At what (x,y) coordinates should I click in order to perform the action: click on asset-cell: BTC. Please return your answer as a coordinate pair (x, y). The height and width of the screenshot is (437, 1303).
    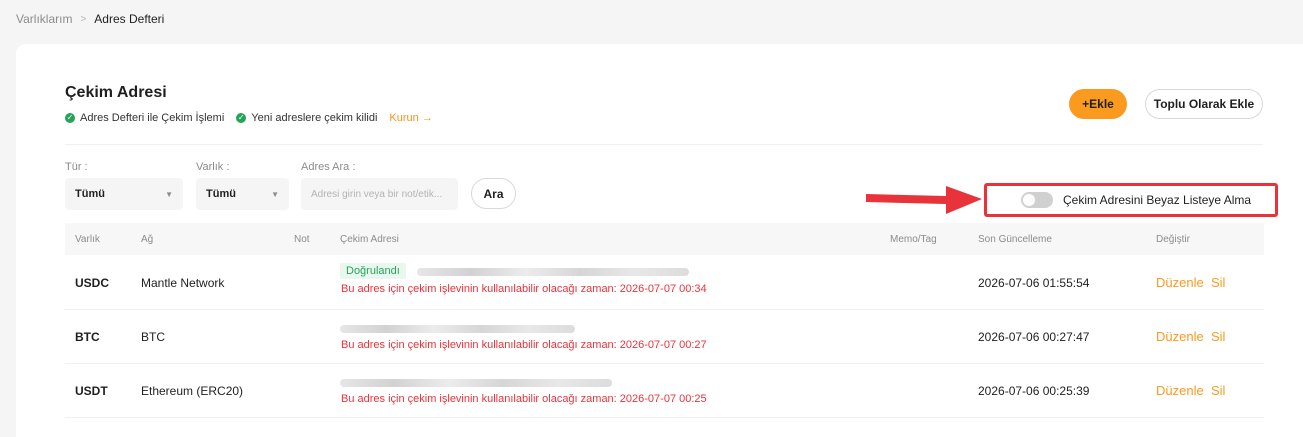
    Looking at the image, I should click on (87, 337).